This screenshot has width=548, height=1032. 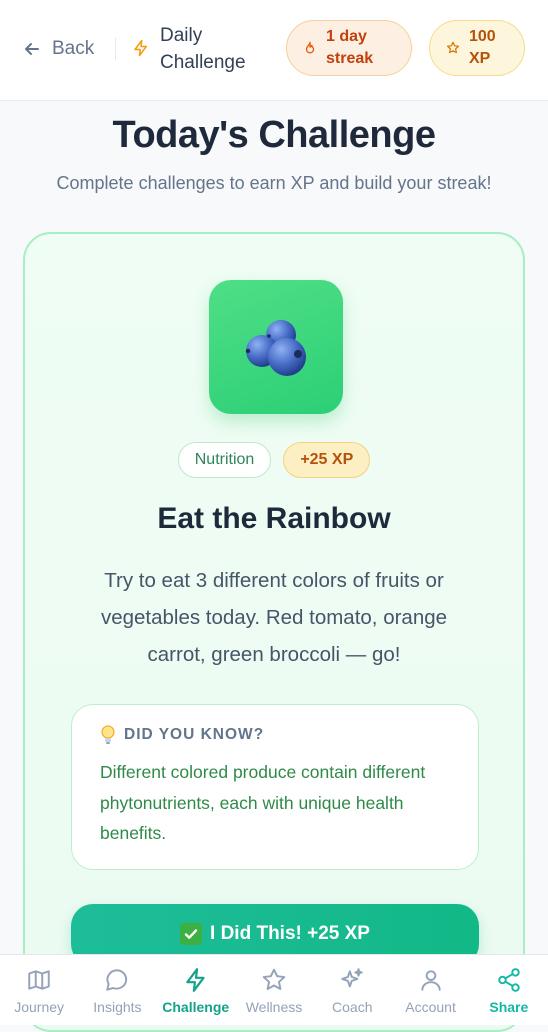 I want to click on nav-item-journey: Journey, so click(x=39, y=990).